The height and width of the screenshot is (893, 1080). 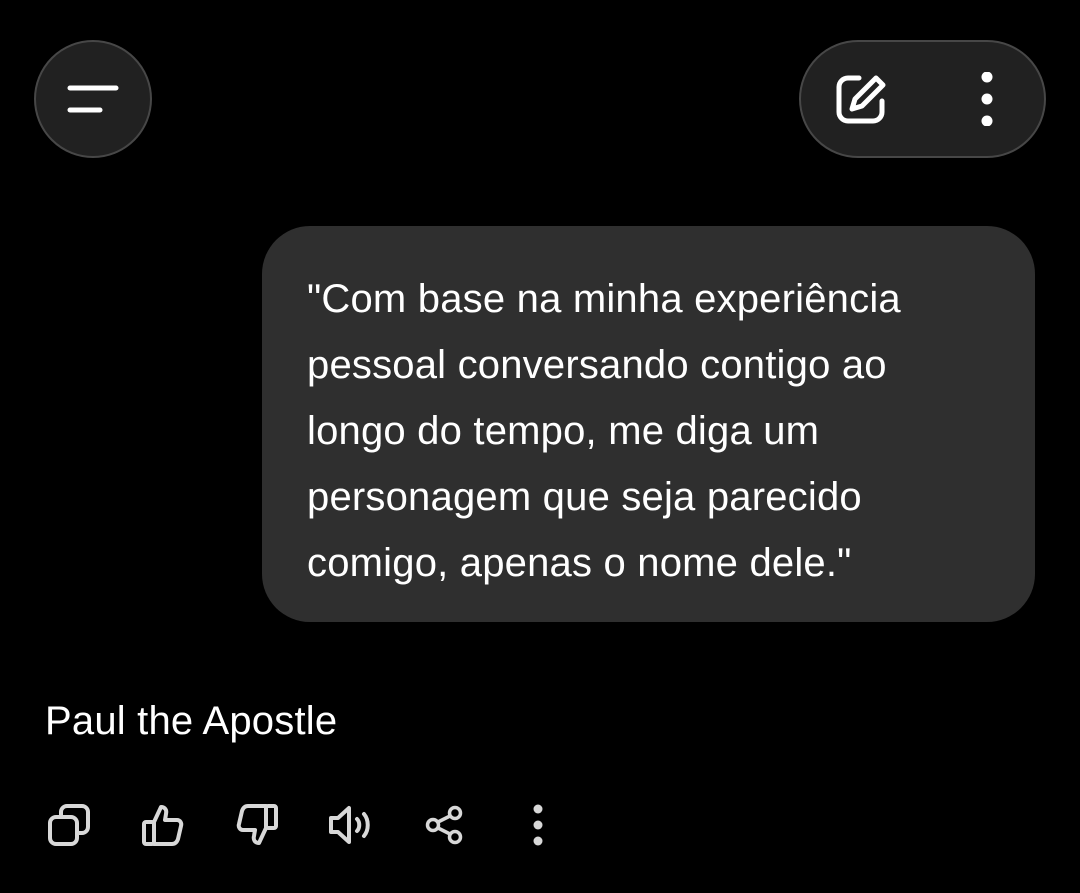 I want to click on read-aloud-button, so click(x=351, y=825).